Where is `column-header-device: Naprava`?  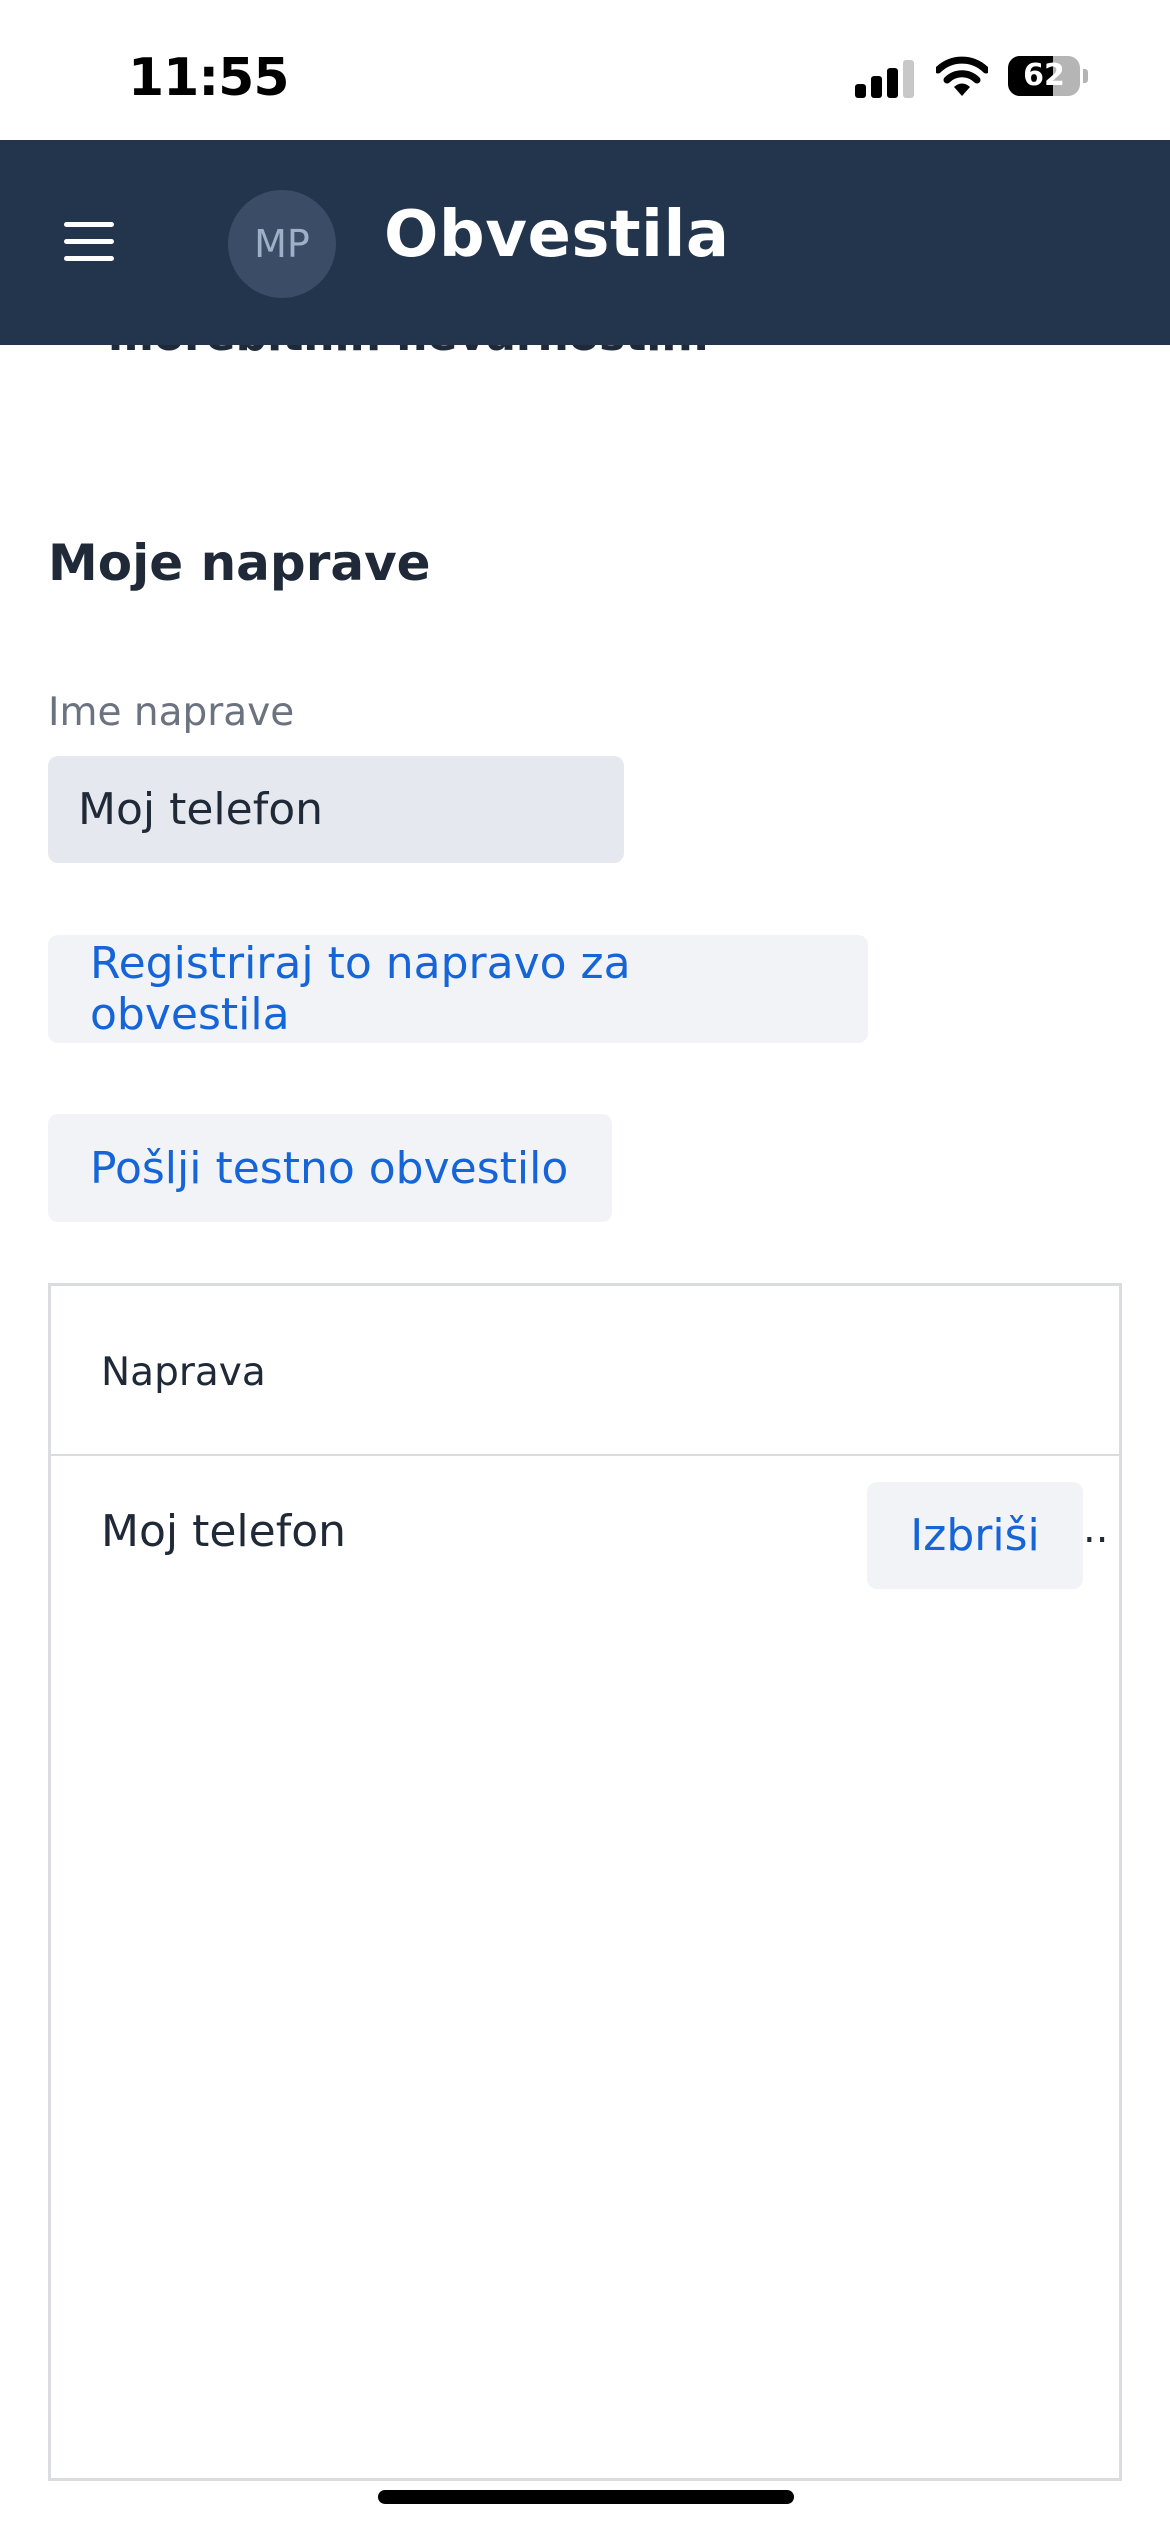 column-header-device: Naprava is located at coordinates (183, 1372).